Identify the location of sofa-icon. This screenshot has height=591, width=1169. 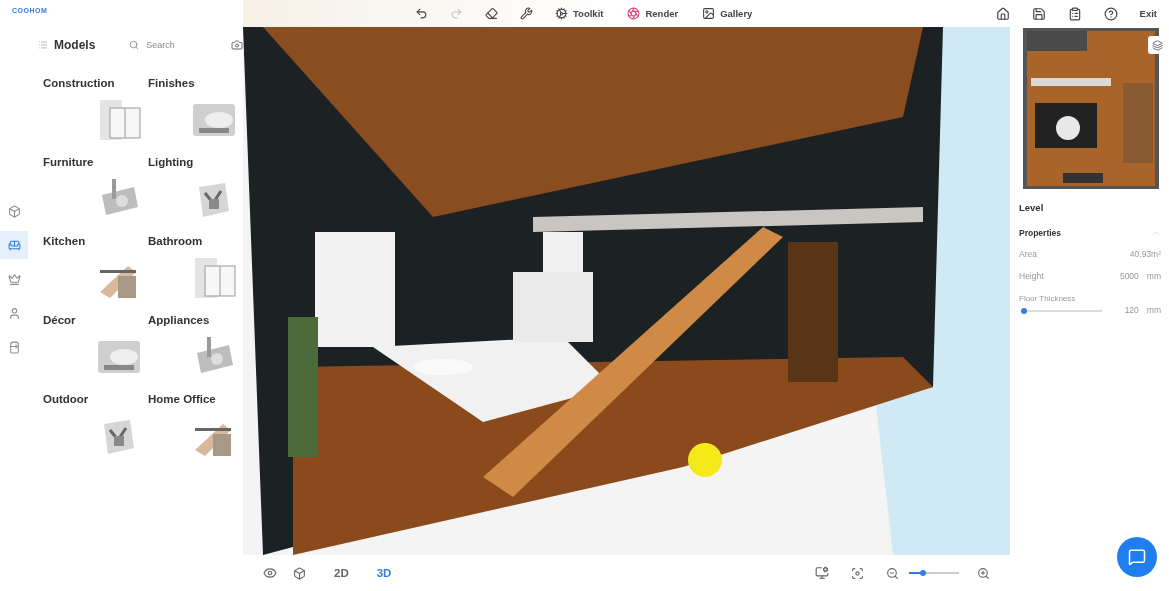
(14, 245).